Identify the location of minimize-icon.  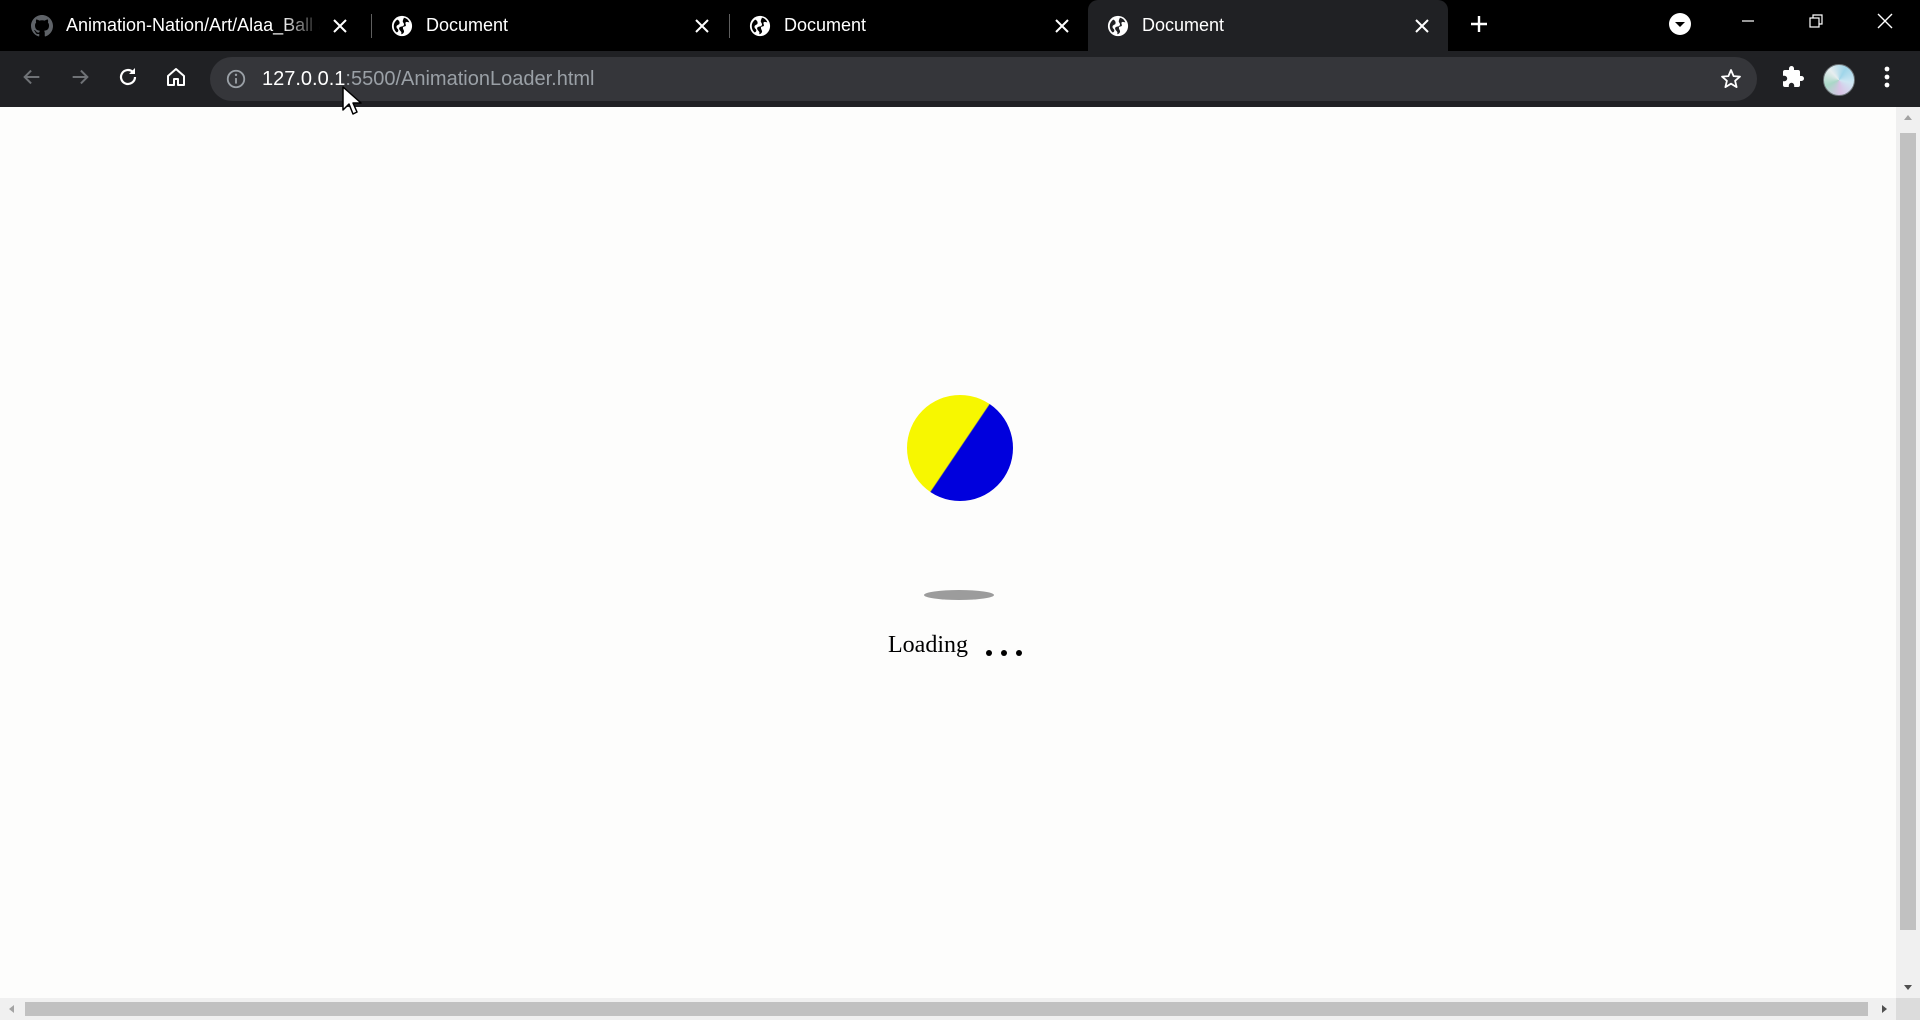
(1748, 23).